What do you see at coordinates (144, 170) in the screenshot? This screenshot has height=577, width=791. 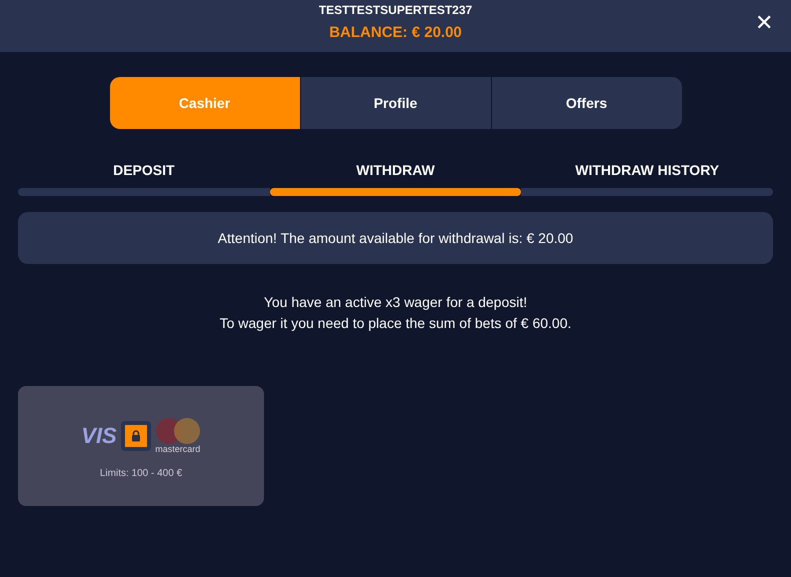 I see `tab: DEPOSIT` at bounding box center [144, 170].